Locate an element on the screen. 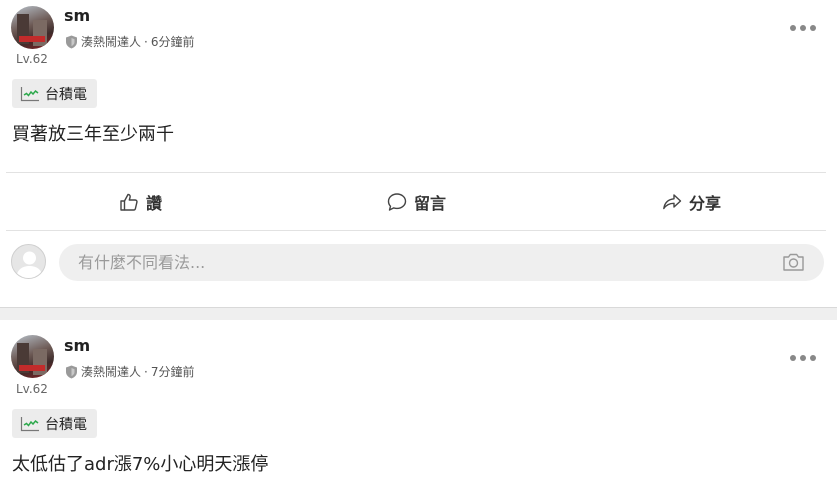 Image resolution: width=837 pixels, height=480 pixels. post-meta: 湊熱鬧達人 · 6分鐘前 is located at coordinates (129, 41).